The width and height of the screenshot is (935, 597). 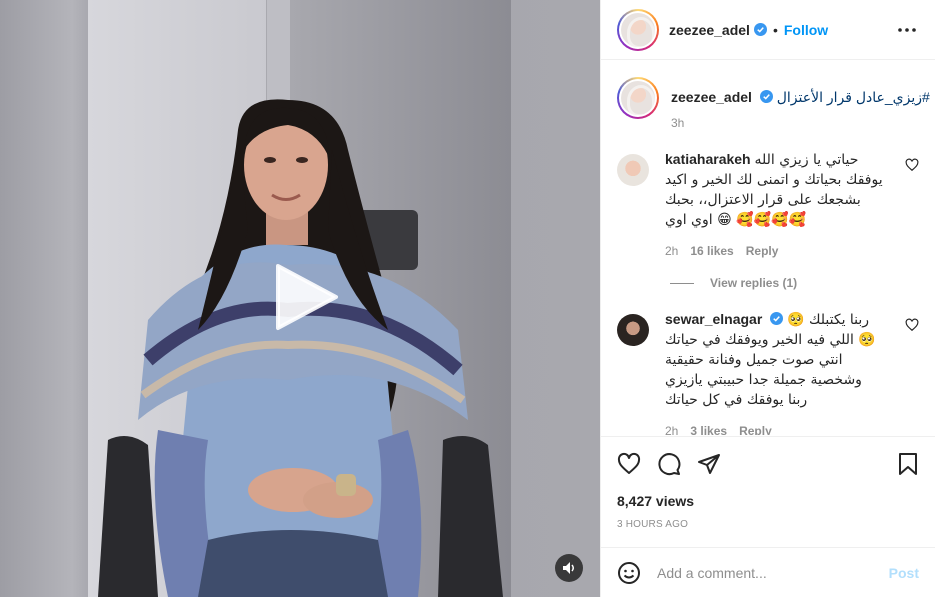 I want to click on post-caption: zeezee_adel زيزي_عادل قرار الأعتزال# 3h, so click(x=773, y=103).